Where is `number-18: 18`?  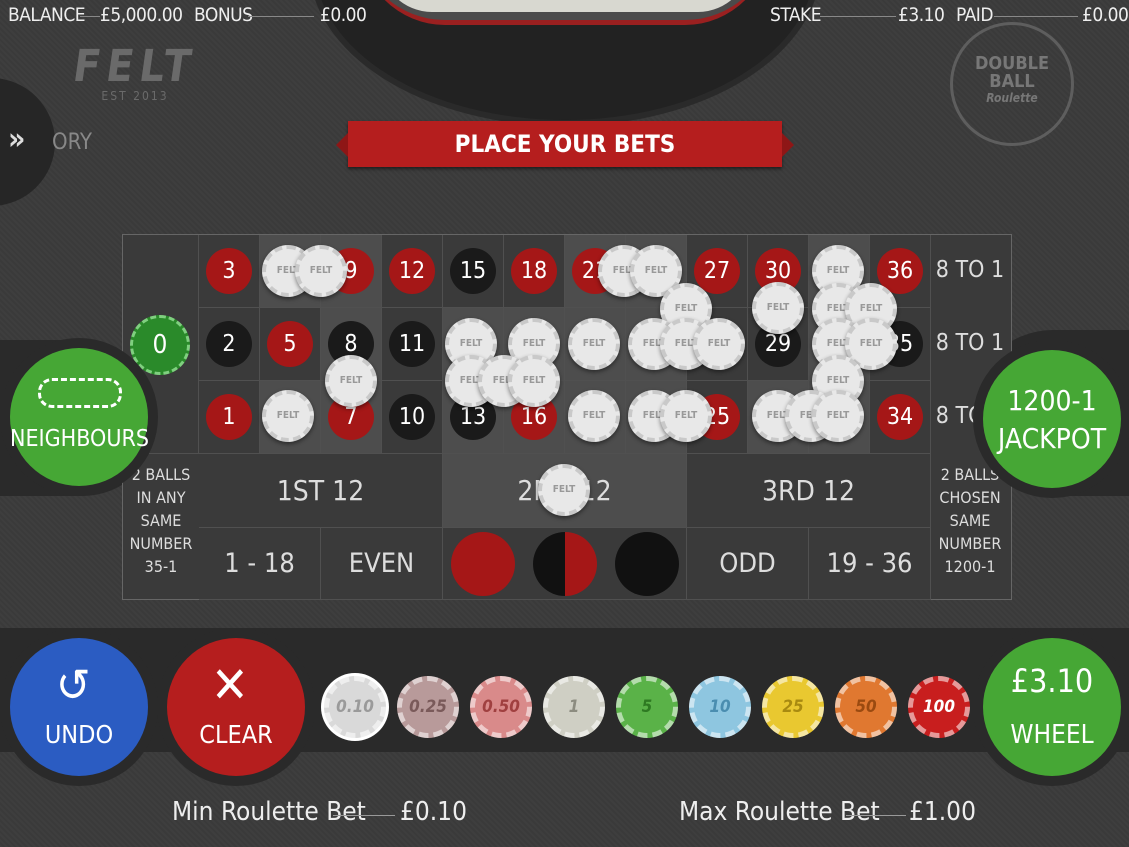 number-18: 18 is located at coordinates (534, 271).